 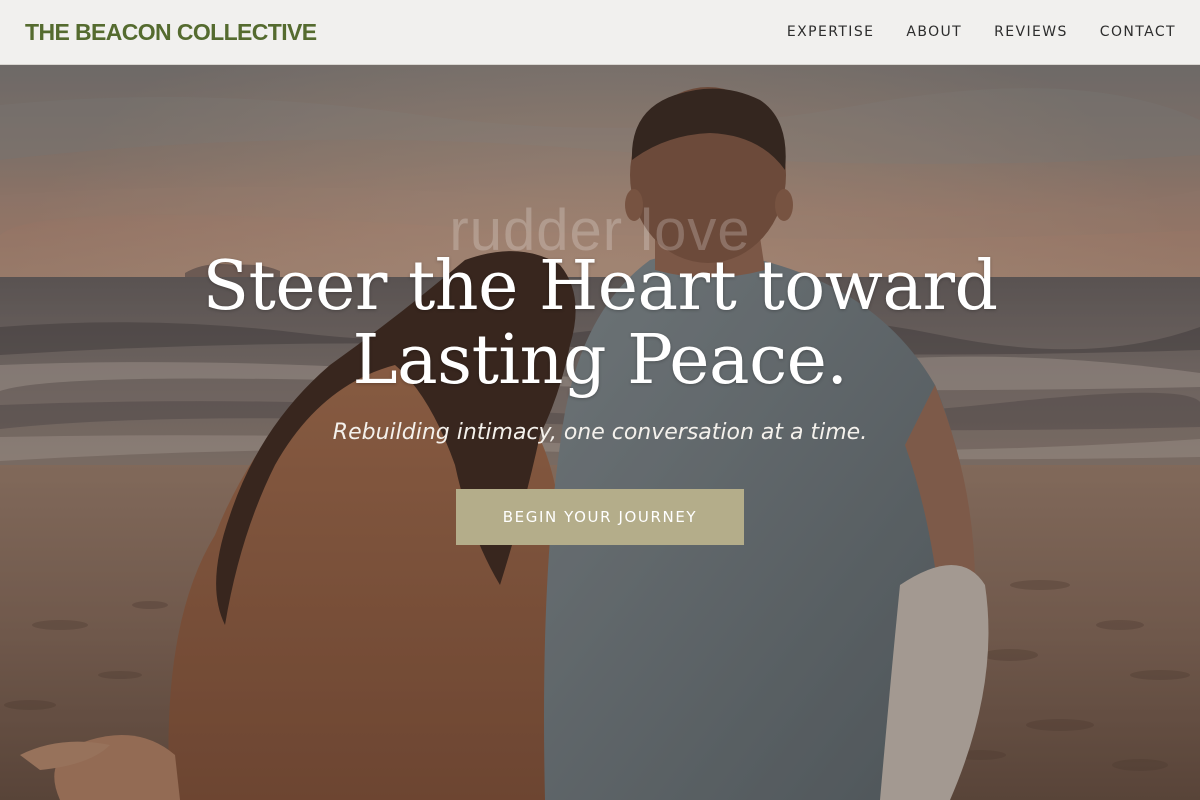 What do you see at coordinates (600, 517) in the screenshot?
I see `begin-journey-button: BEGIN YOUR JOURNEY` at bounding box center [600, 517].